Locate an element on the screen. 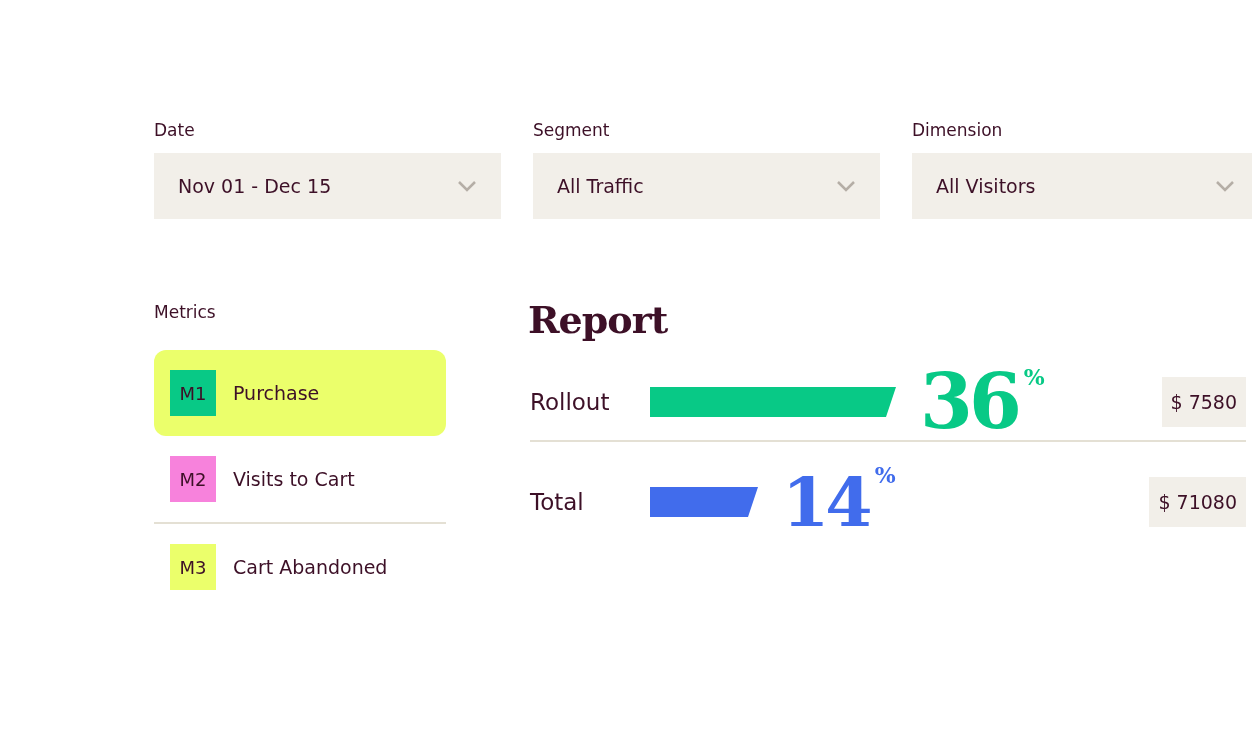 The image size is (1252, 740). metric-tag: M2 is located at coordinates (193, 479).